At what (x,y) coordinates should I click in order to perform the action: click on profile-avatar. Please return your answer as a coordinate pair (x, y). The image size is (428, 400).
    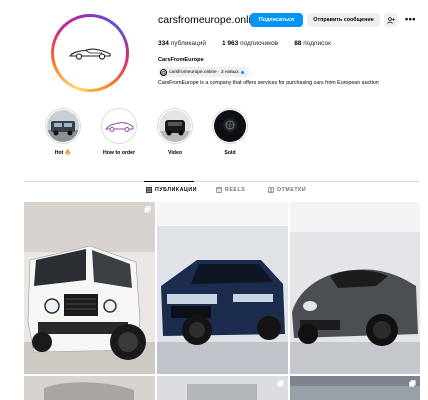
    Looking at the image, I should click on (90, 53).